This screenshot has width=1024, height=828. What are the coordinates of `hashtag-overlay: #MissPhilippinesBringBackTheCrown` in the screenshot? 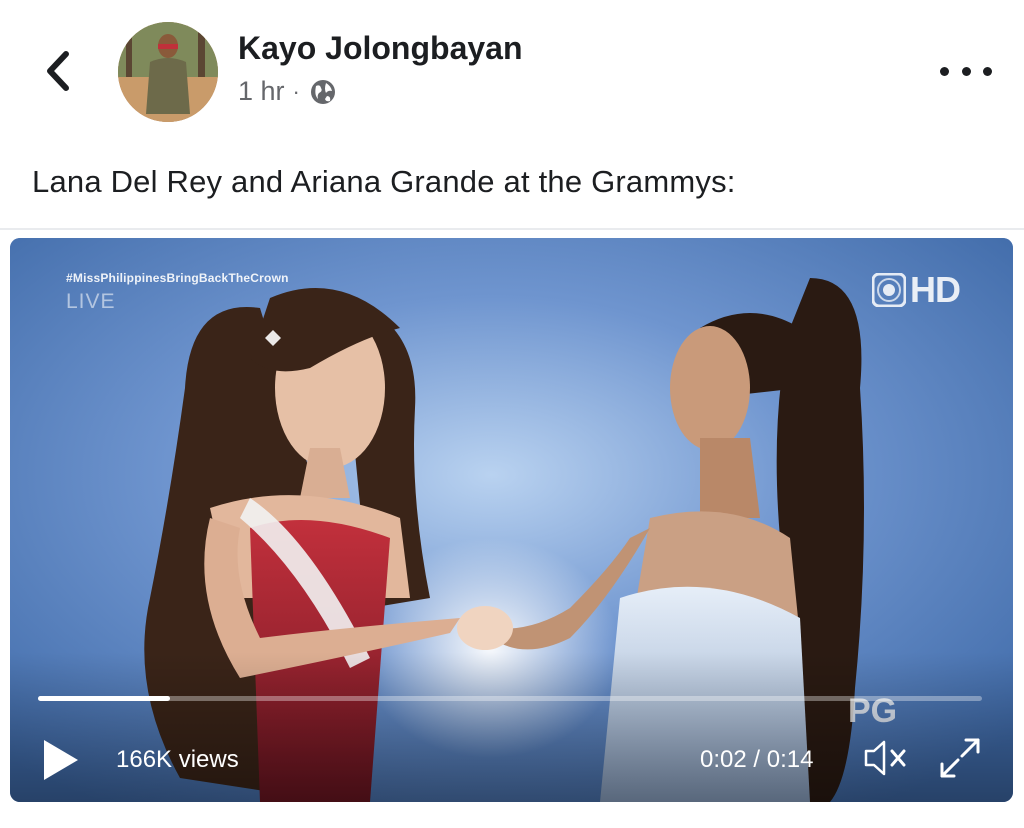 It's located at (177, 278).